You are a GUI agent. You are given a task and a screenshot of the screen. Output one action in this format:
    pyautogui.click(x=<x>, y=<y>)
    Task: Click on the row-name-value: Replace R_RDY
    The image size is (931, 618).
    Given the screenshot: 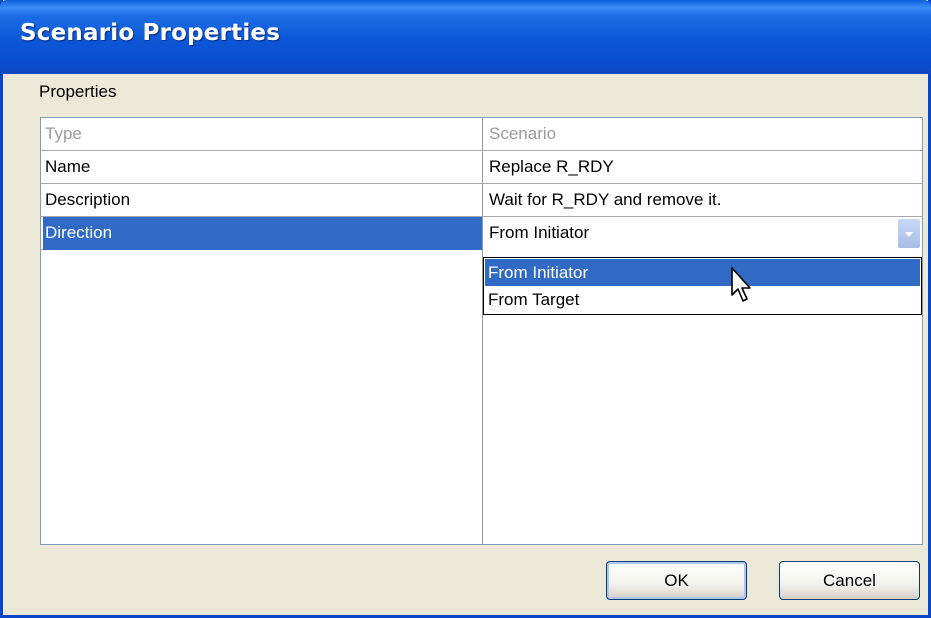 What is the action you would take?
    pyautogui.click(x=702, y=167)
    